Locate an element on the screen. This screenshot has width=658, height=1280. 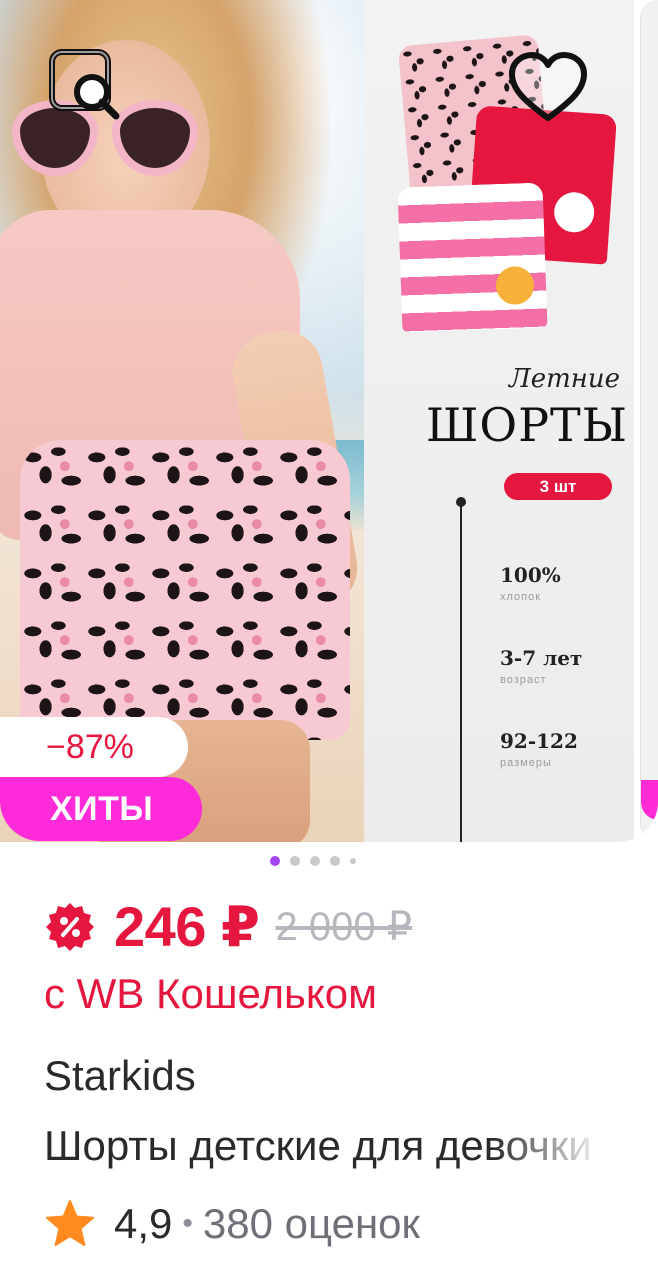
panel-title: ШОРТЫ is located at coordinates (526, 425).